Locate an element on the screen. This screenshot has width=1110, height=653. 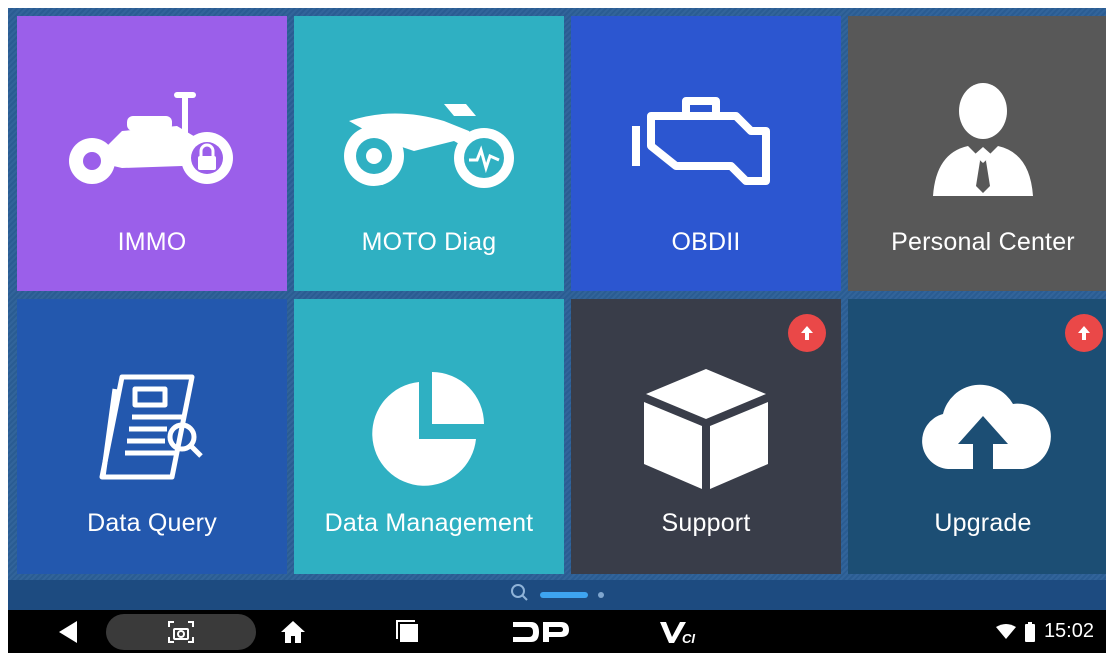
pie-chart-icon is located at coordinates (429, 429).